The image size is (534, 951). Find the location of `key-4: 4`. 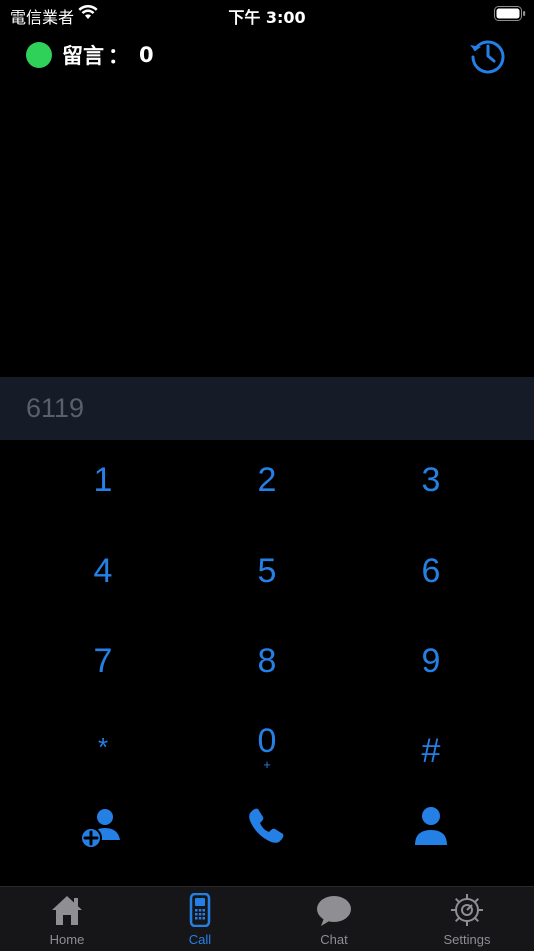

key-4: 4 is located at coordinates (103, 571).